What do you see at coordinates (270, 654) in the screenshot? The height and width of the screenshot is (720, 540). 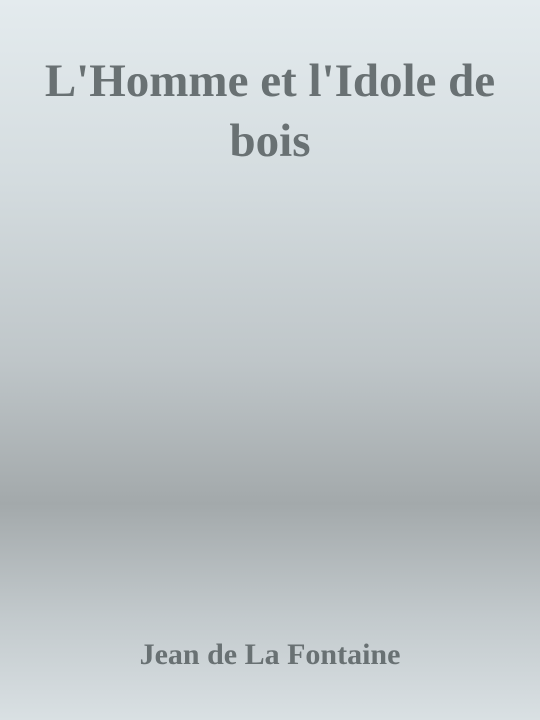 I see `book-author: Jean de La Fontaine` at bounding box center [270, 654].